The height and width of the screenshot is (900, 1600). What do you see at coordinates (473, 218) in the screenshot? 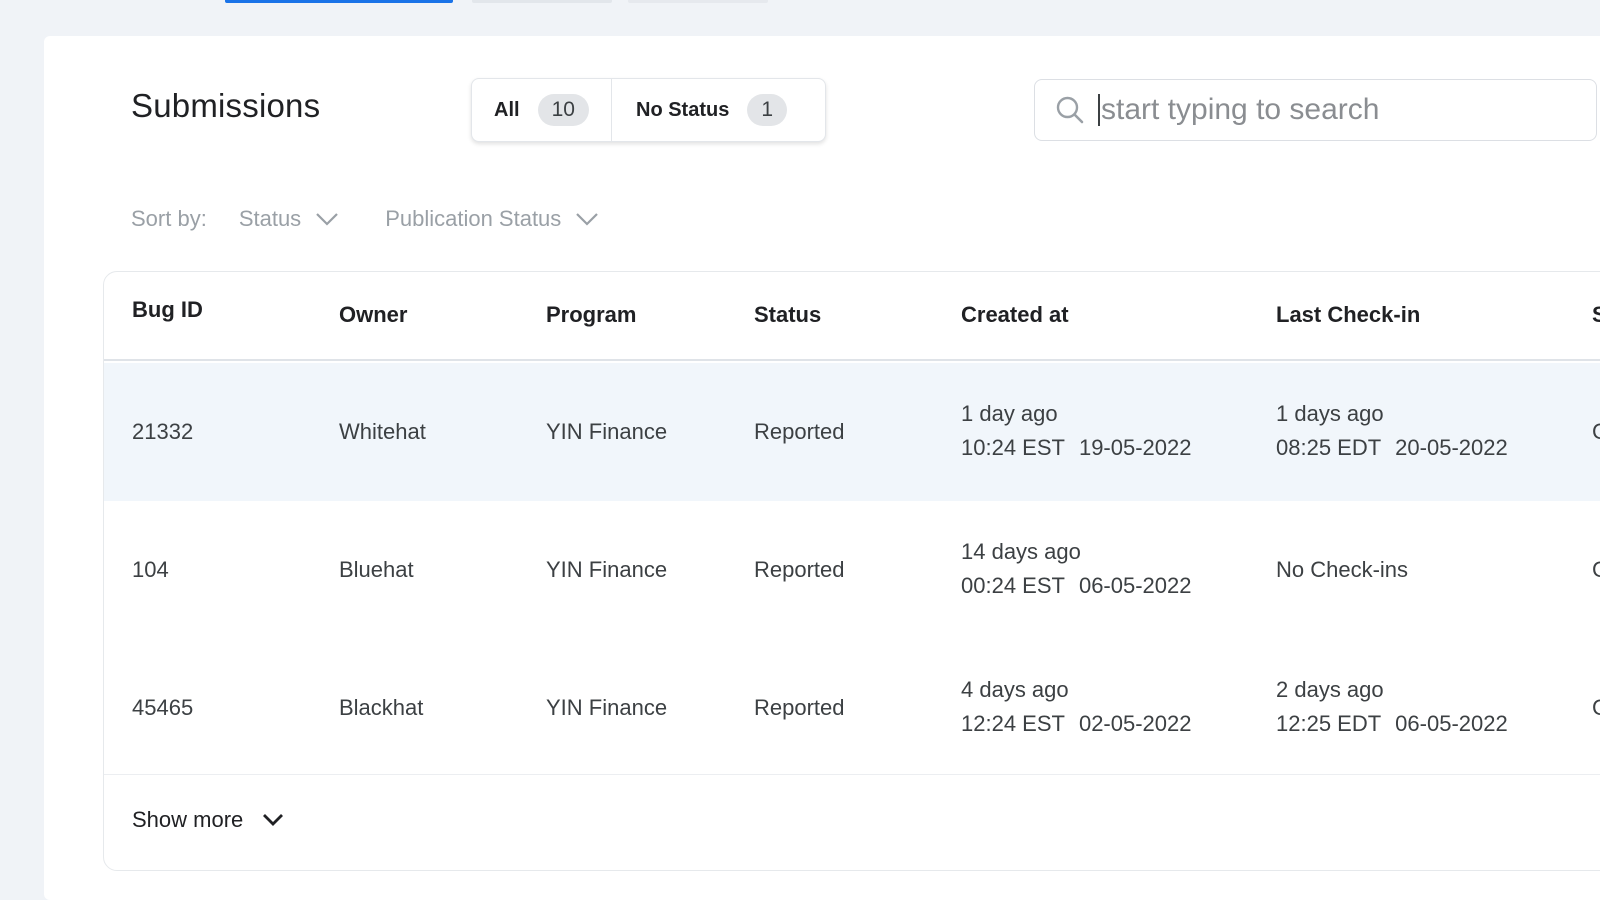
I see `sort-publication-status-label: Publication Status` at bounding box center [473, 218].